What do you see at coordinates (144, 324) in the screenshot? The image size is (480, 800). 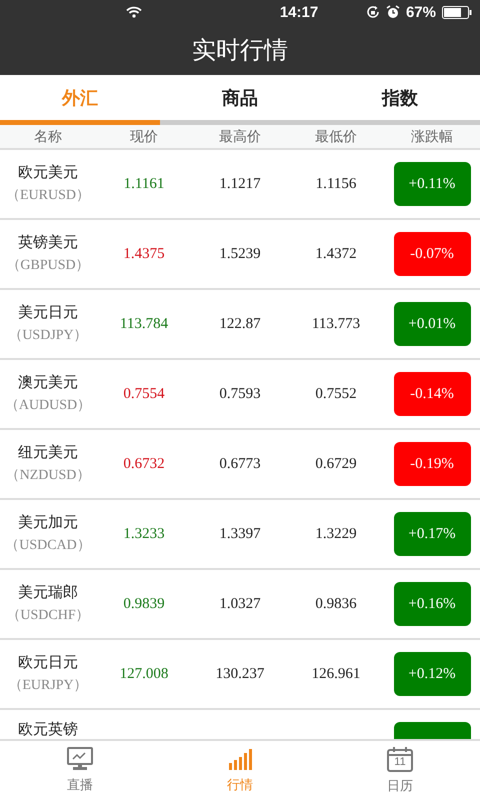 I see `current-price: 113.784` at bounding box center [144, 324].